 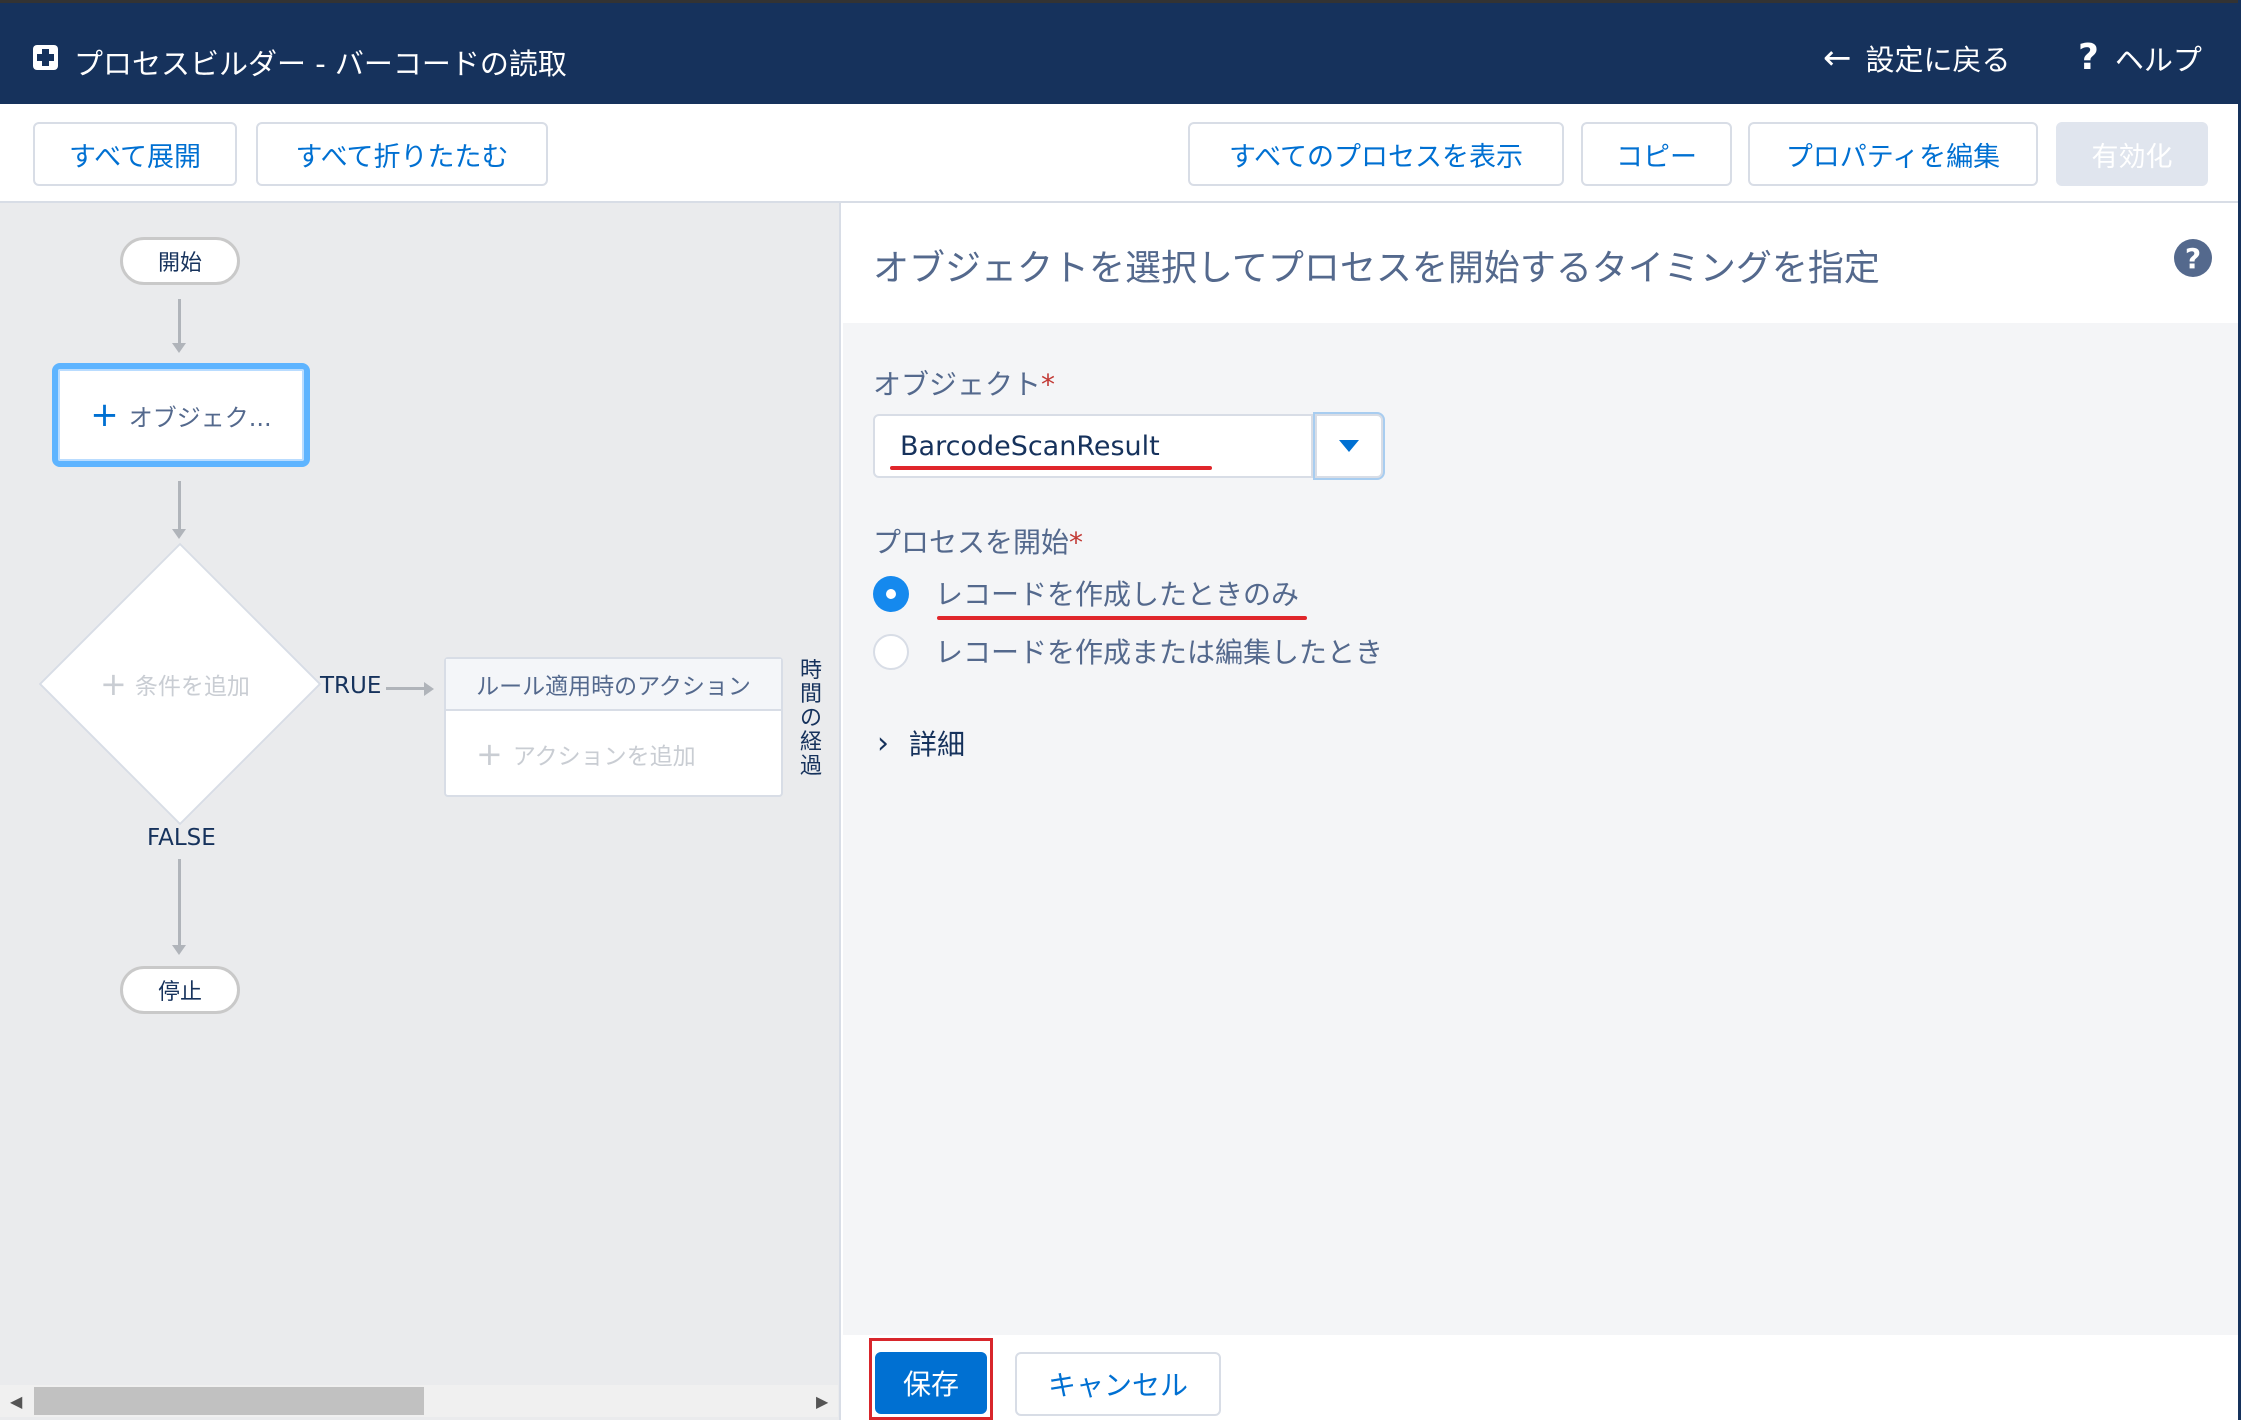 What do you see at coordinates (180, 990) in the screenshot?
I see `stop-node: 停止` at bounding box center [180, 990].